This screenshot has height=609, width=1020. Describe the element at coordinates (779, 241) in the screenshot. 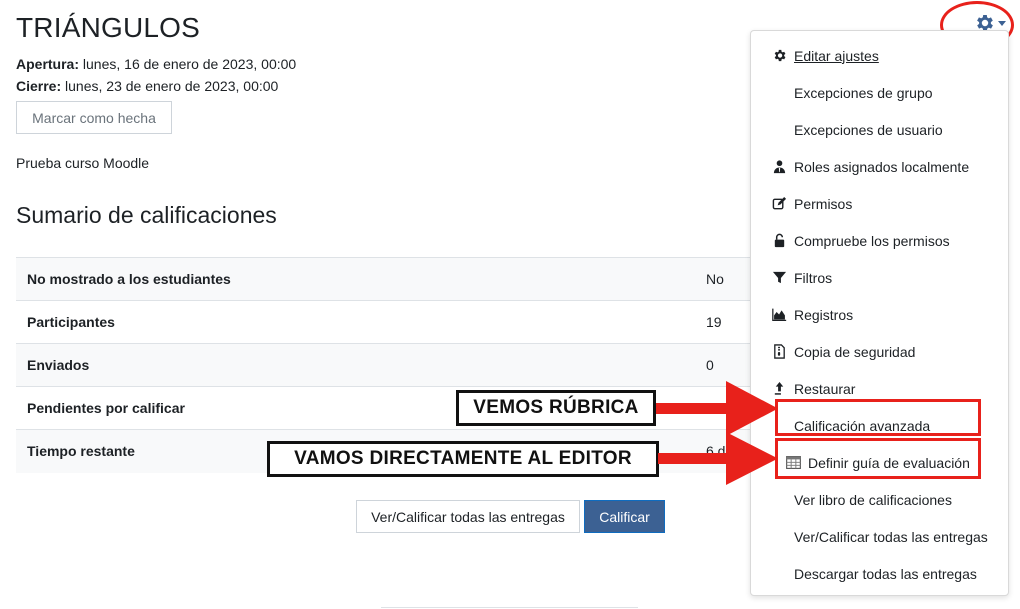

I see `unlock-icon` at that location.